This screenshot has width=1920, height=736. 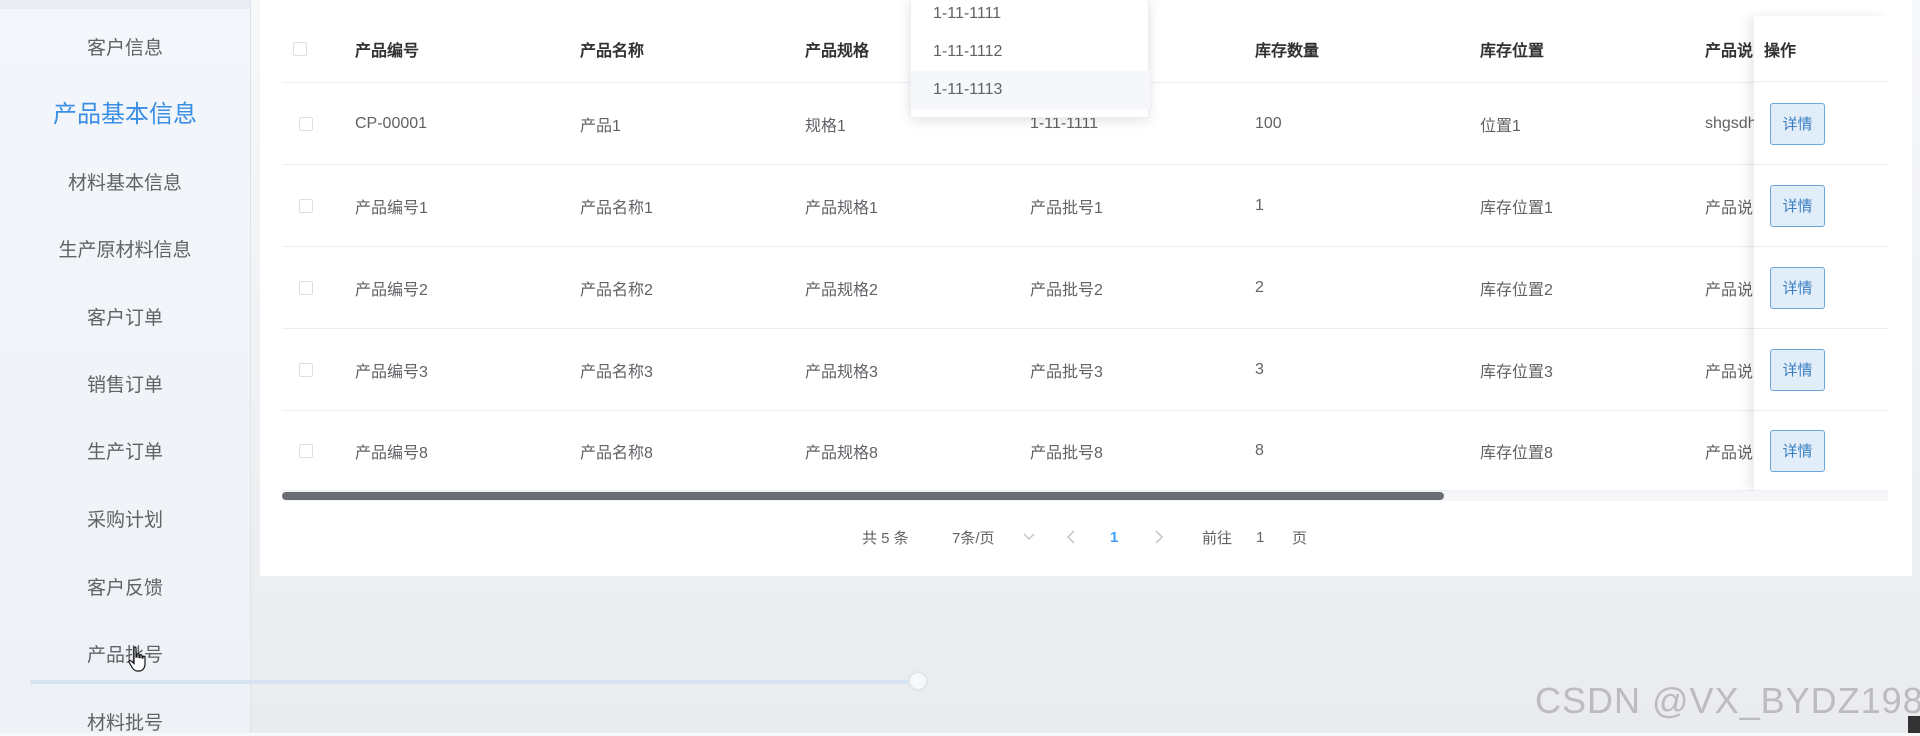 I want to click on table-row: 产品编号1 产品名称1 产品规格1 产品批号1 1 库存位置1 产品说, so click(x=1085, y=206).